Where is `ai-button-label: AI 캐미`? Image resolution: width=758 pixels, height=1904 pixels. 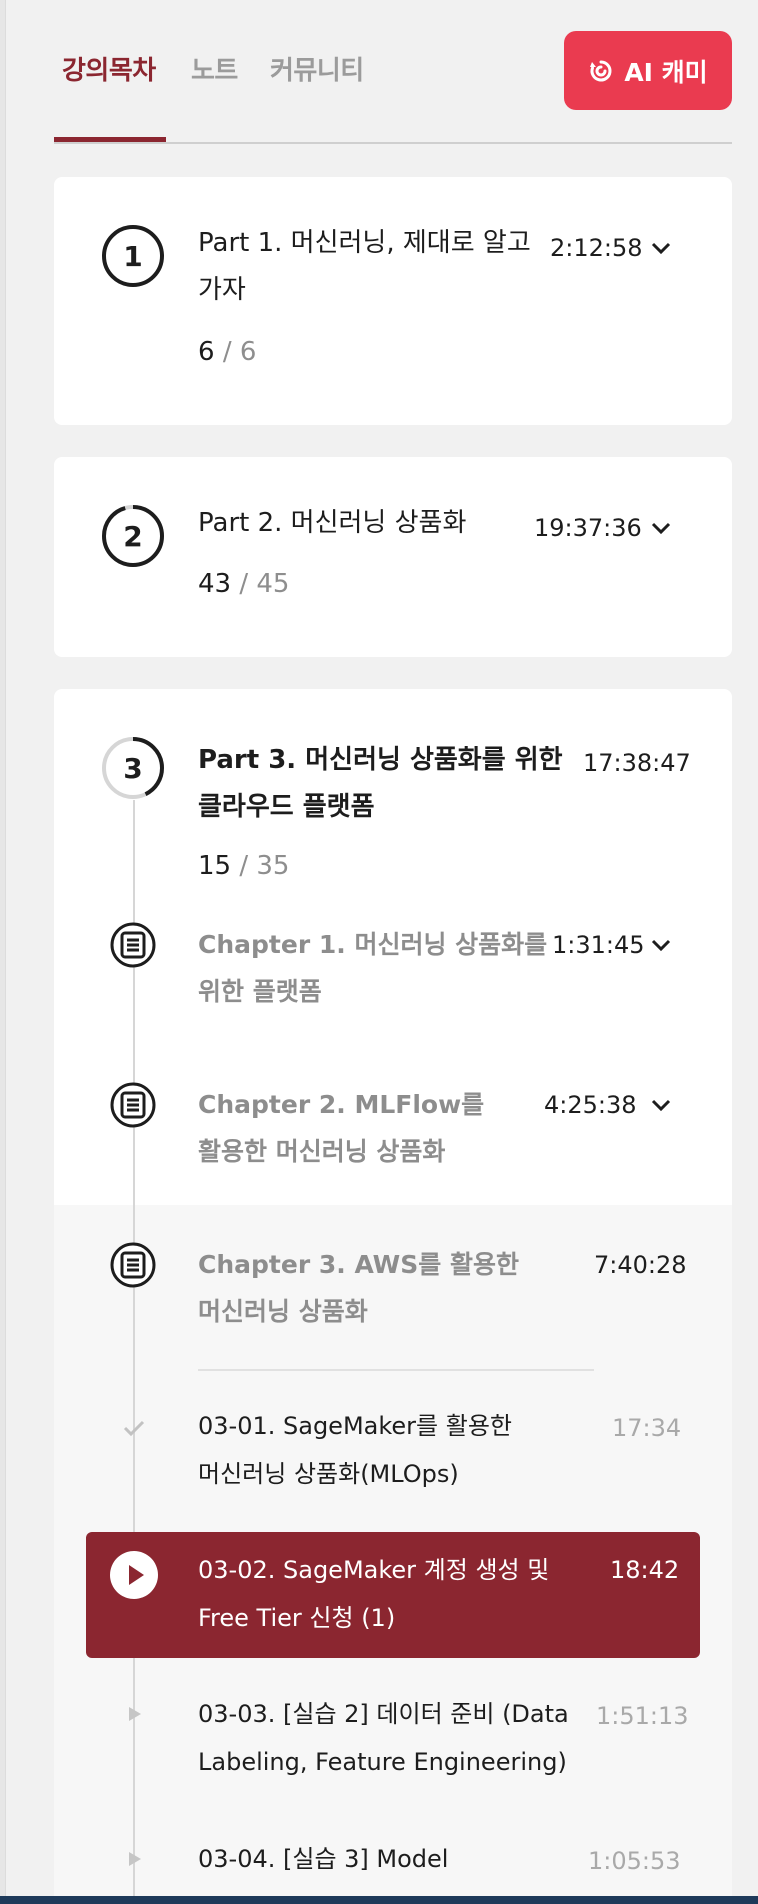 ai-button-label: AI 캐미 is located at coordinates (666, 72).